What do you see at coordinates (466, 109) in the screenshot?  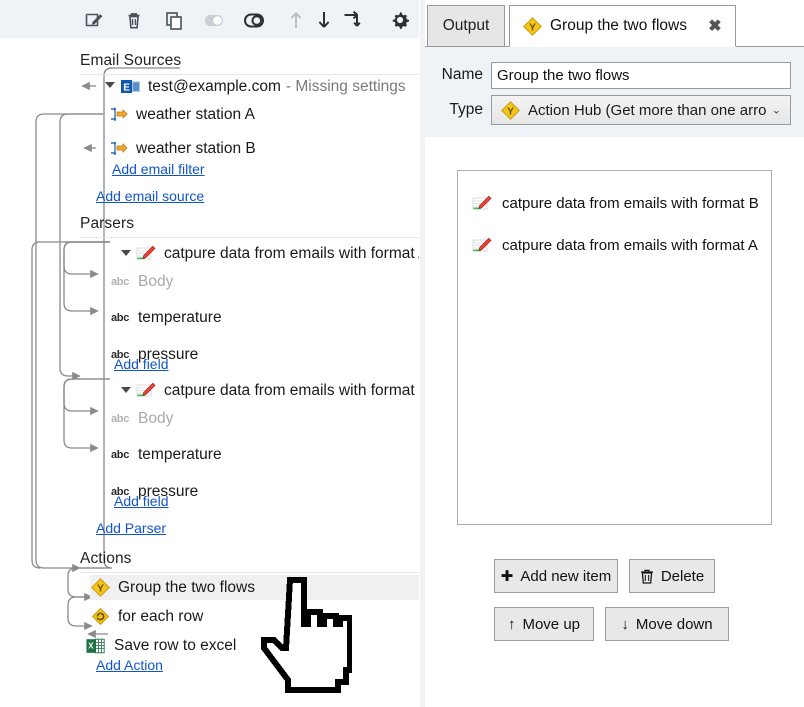 I see `type-label: Type` at bounding box center [466, 109].